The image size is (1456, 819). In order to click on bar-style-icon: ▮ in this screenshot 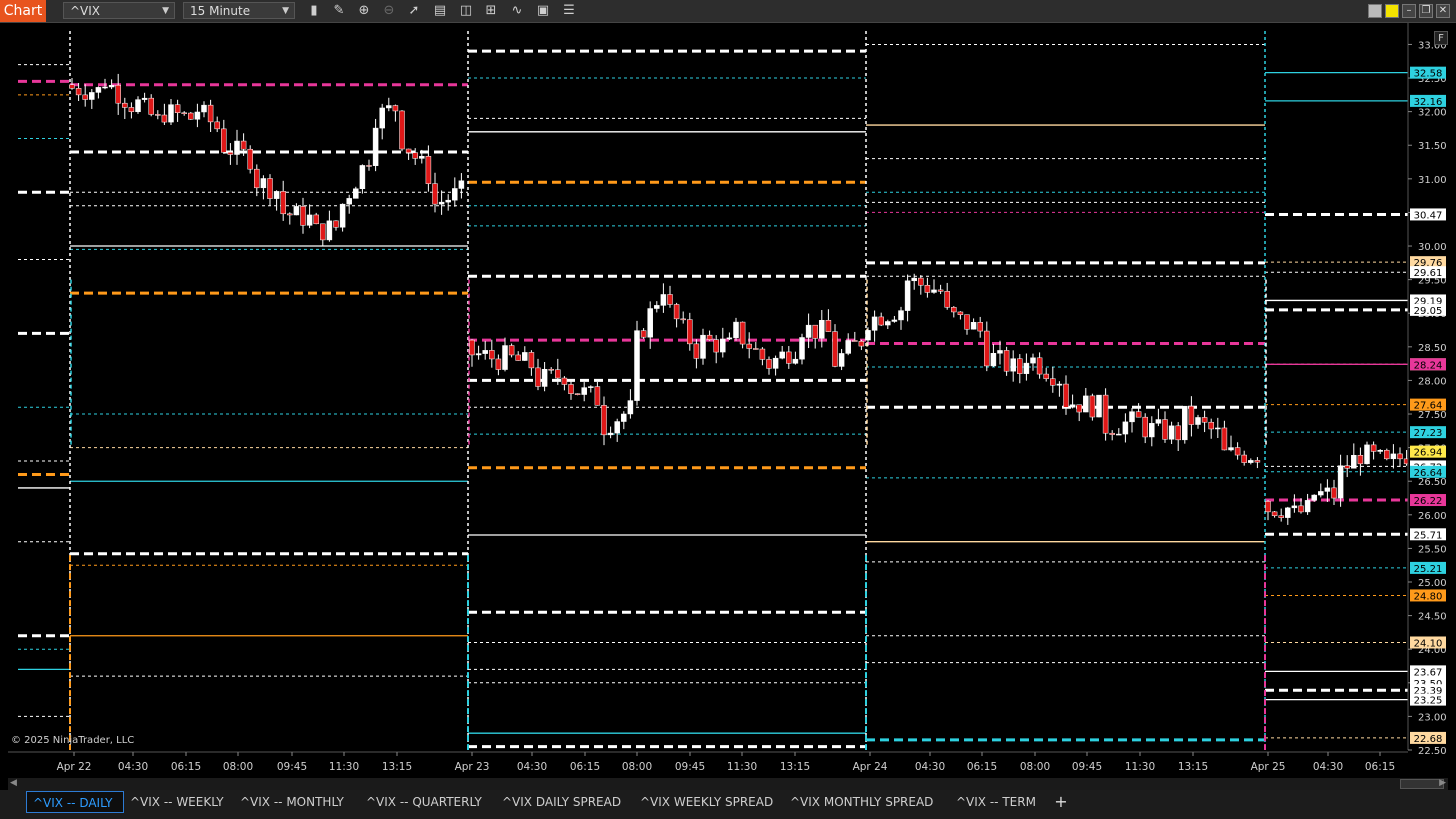, I will do `click(314, 11)`.